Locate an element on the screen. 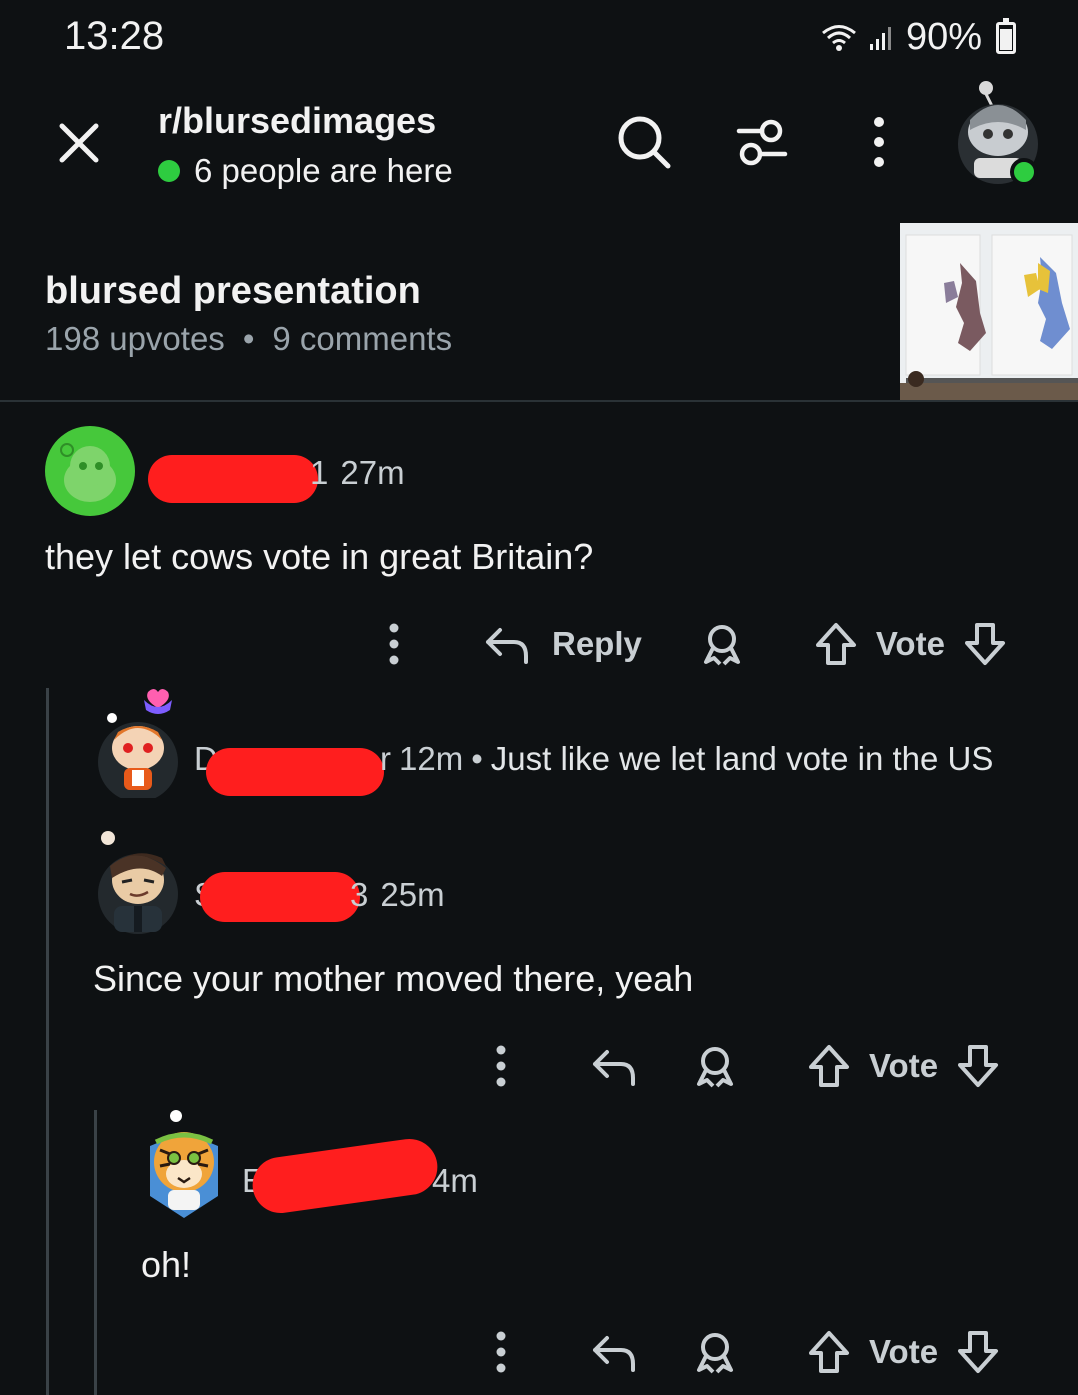 The width and height of the screenshot is (1078, 1395). comment-time: 25m is located at coordinates (412, 894).